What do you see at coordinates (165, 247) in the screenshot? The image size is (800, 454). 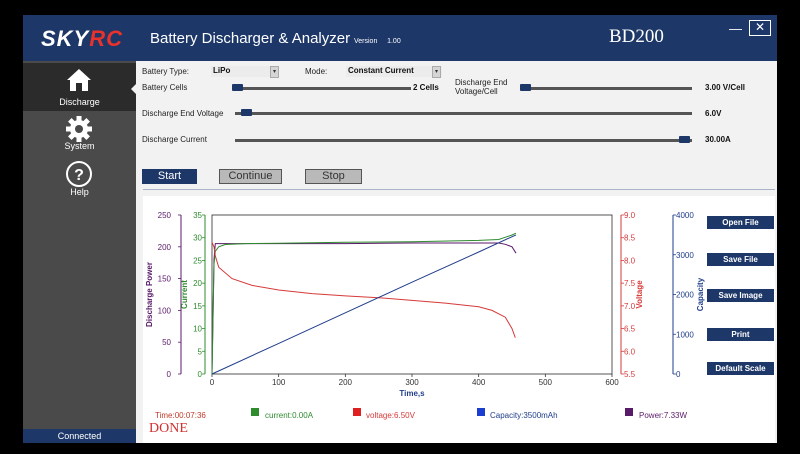 I see `power-tick-label: 200` at bounding box center [165, 247].